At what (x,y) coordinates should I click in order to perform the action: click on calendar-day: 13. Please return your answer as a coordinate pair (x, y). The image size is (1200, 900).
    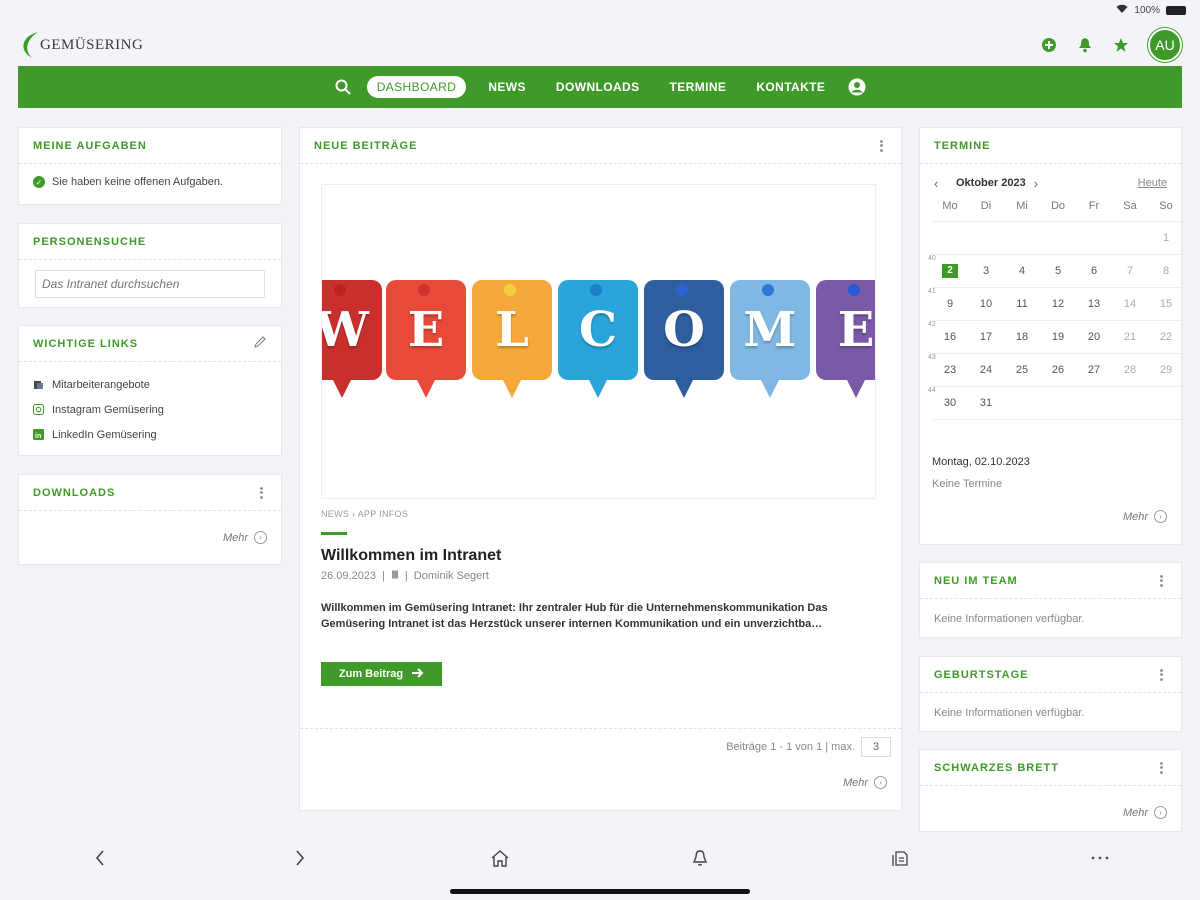
    Looking at the image, I should click on (1094, 304).